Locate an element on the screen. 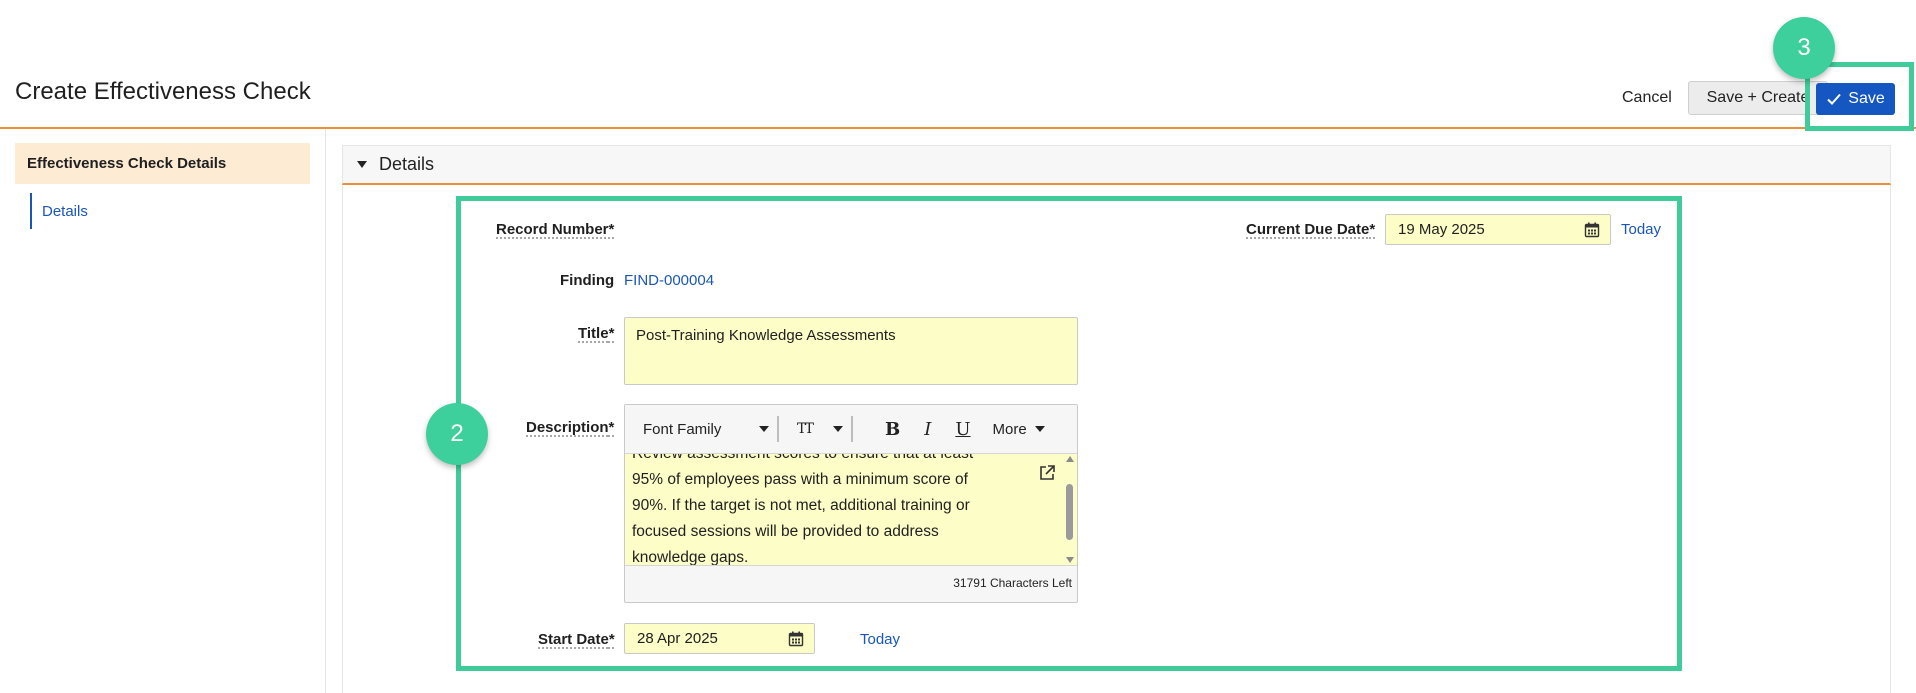 The height and width of the screenshot is (693, 1916). scroll-thumb is located at coordinates (1069, 512).